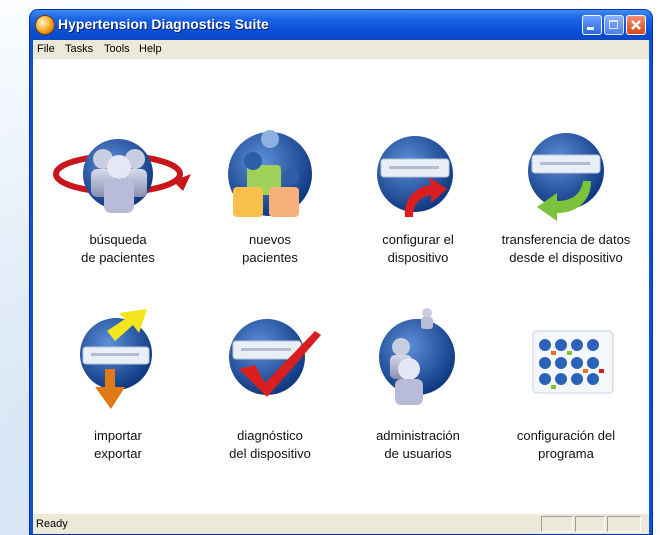 The width and height of the screenshot is (660, 535). What do you see at coordinates (45, 25) in the screenshot?
I see `app-icon` at bounding box center [45, 25].